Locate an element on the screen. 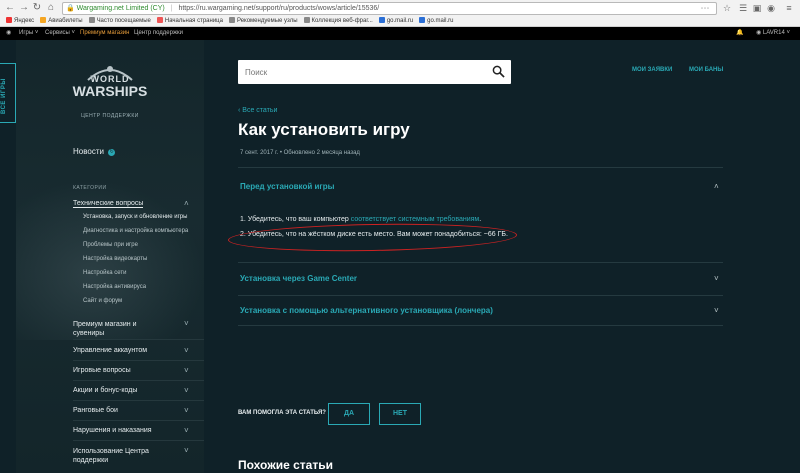 This screenshot has height=473, width=800. chevron-left-icon: ‹ is located at coordinates (239, 110).